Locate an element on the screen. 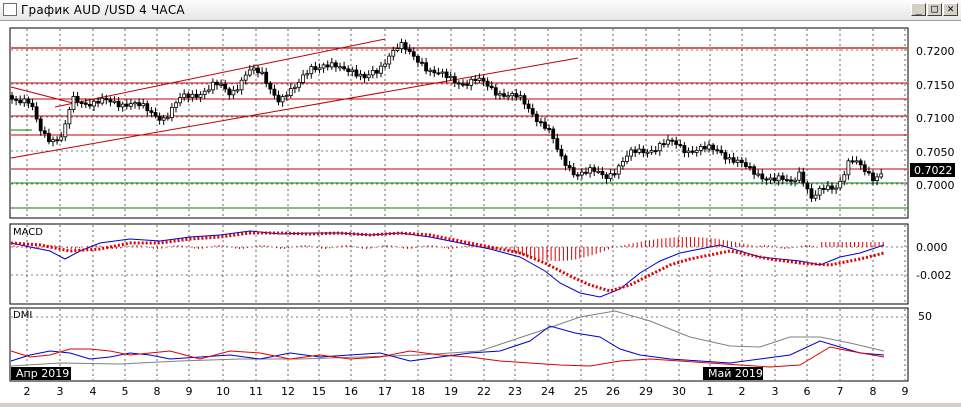 This screenshot has height=407, width=961. maximize-button: □ is located at coordinates (934, 9).